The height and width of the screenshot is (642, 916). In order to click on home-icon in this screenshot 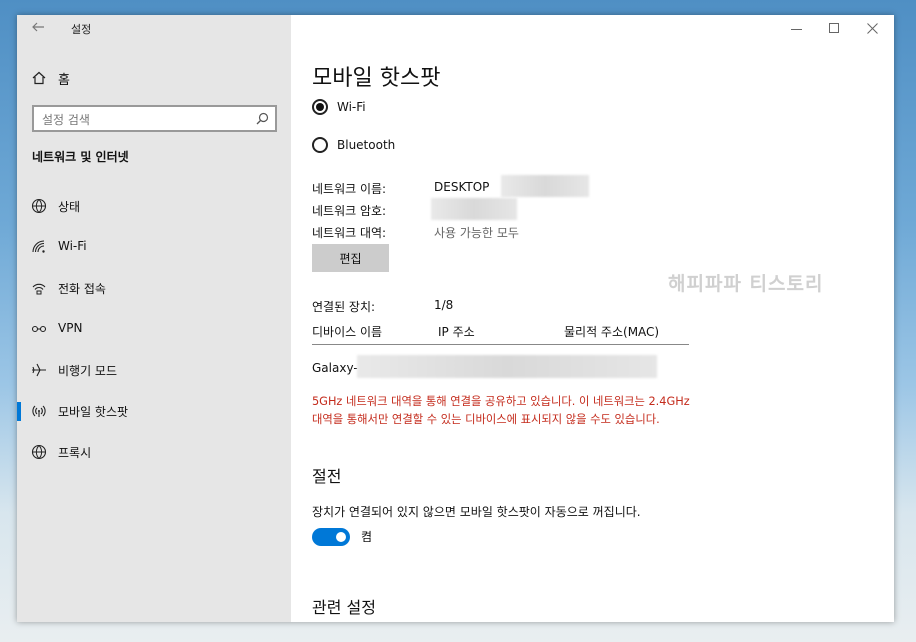, I will do `click(39, 78)`.